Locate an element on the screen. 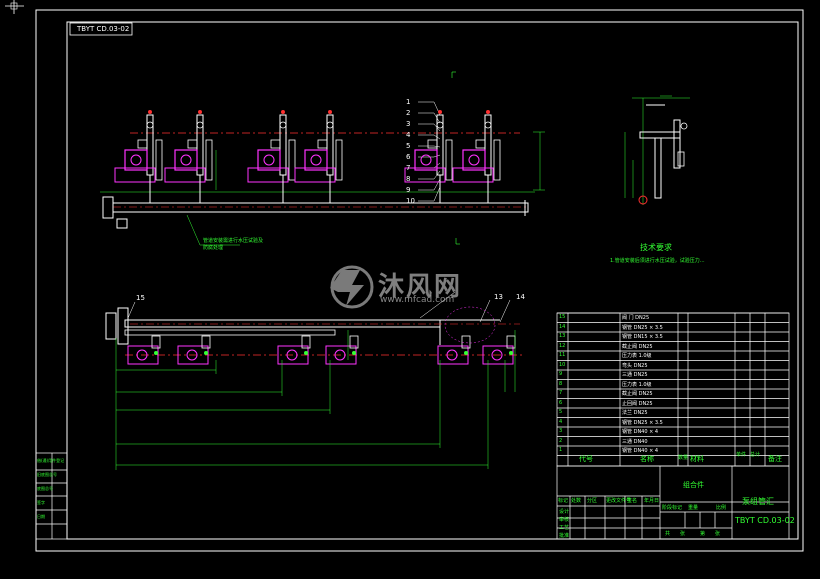 This screenshot has width=820, height=579. bom-row-name: 止回阀 DN25 is located at coordinates (637, 403).